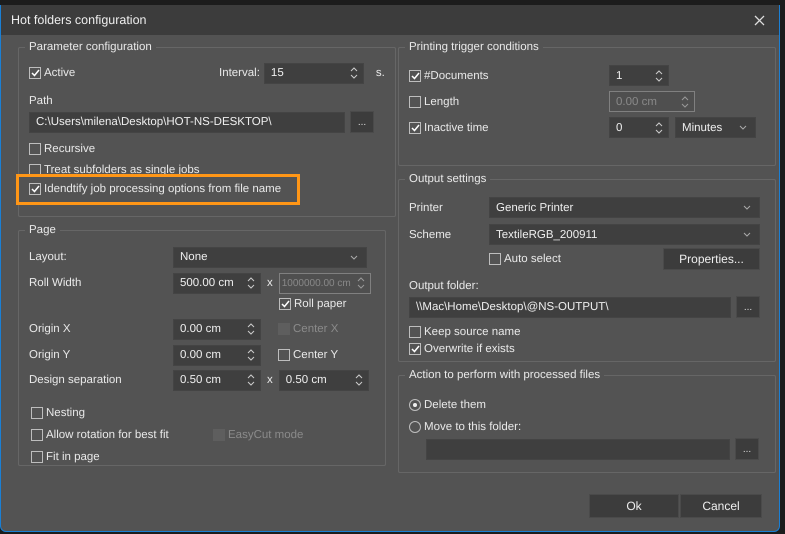  I want to click on dropdown: TextileRGB_200911, so click(624, 234).